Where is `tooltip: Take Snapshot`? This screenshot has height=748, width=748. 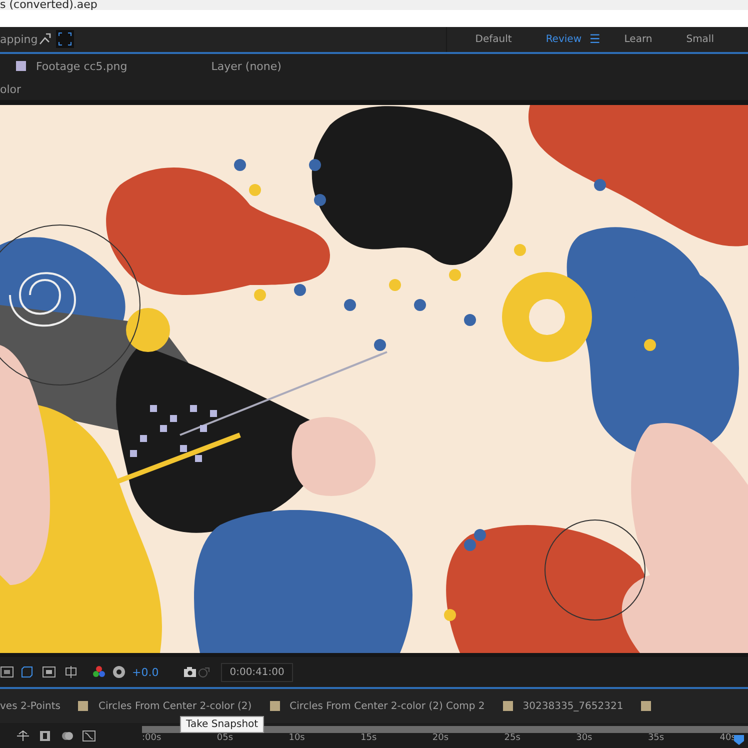
tooltip: Take Snapshot is located at coordinates (222, 724).